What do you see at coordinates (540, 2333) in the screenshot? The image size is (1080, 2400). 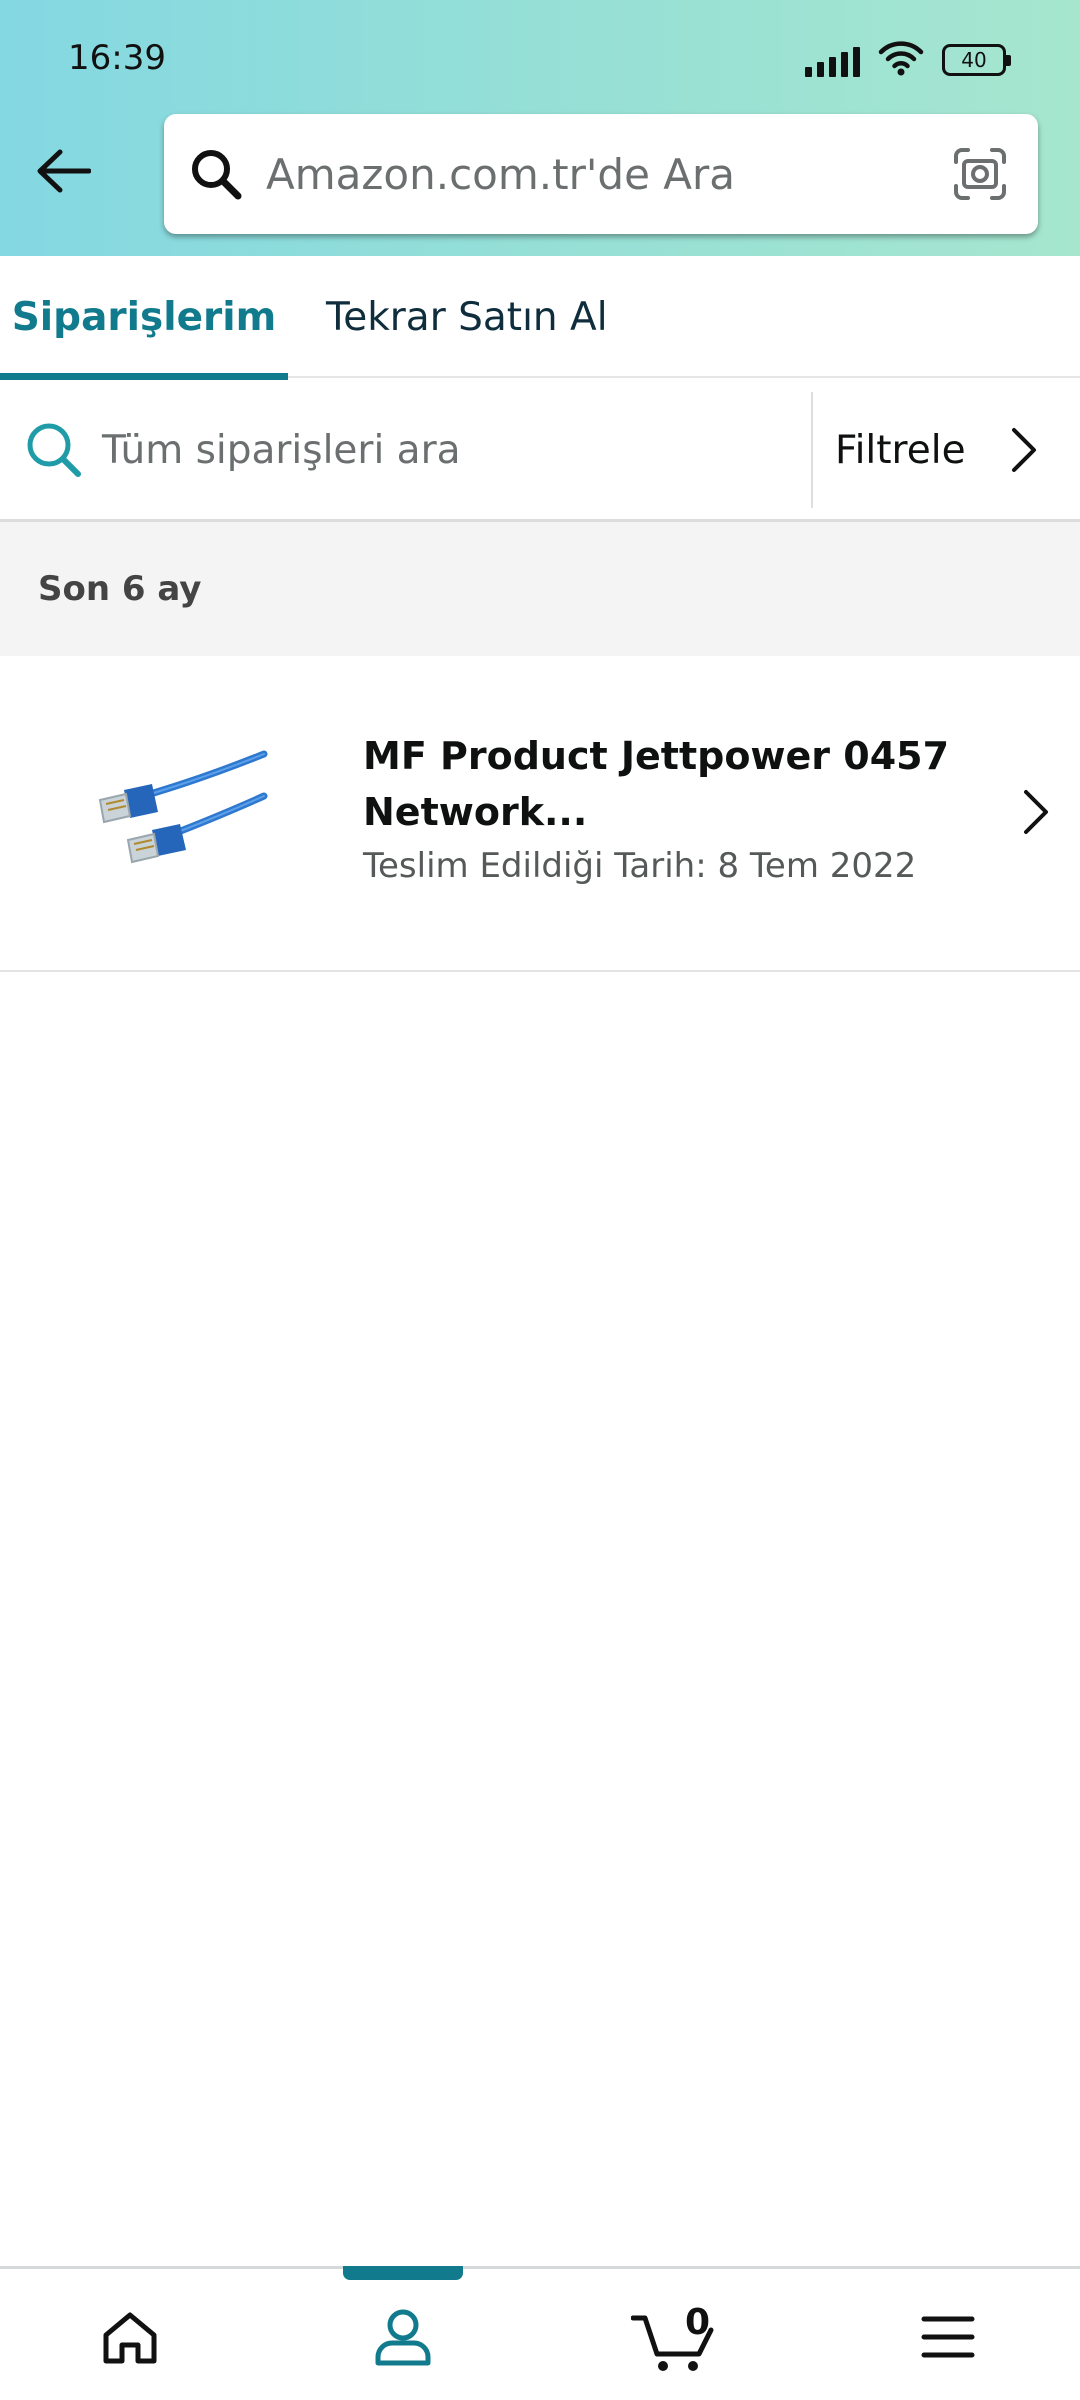 I see `bottom-nav: 0` at bounding box center [540, 2333].